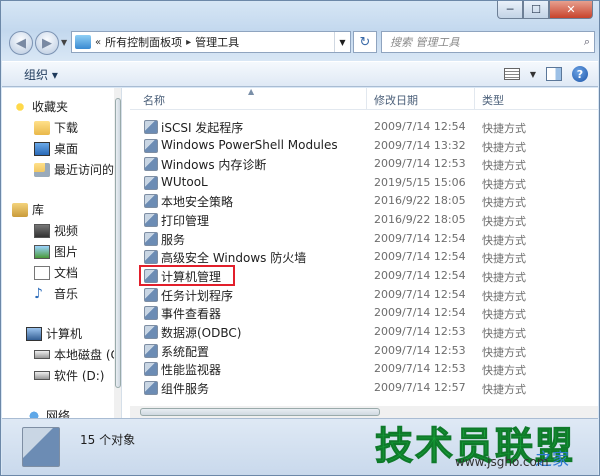  I want to click on file-row: 系统配置 2009/7/14 12:53 快捷方式, so click(340, 351).